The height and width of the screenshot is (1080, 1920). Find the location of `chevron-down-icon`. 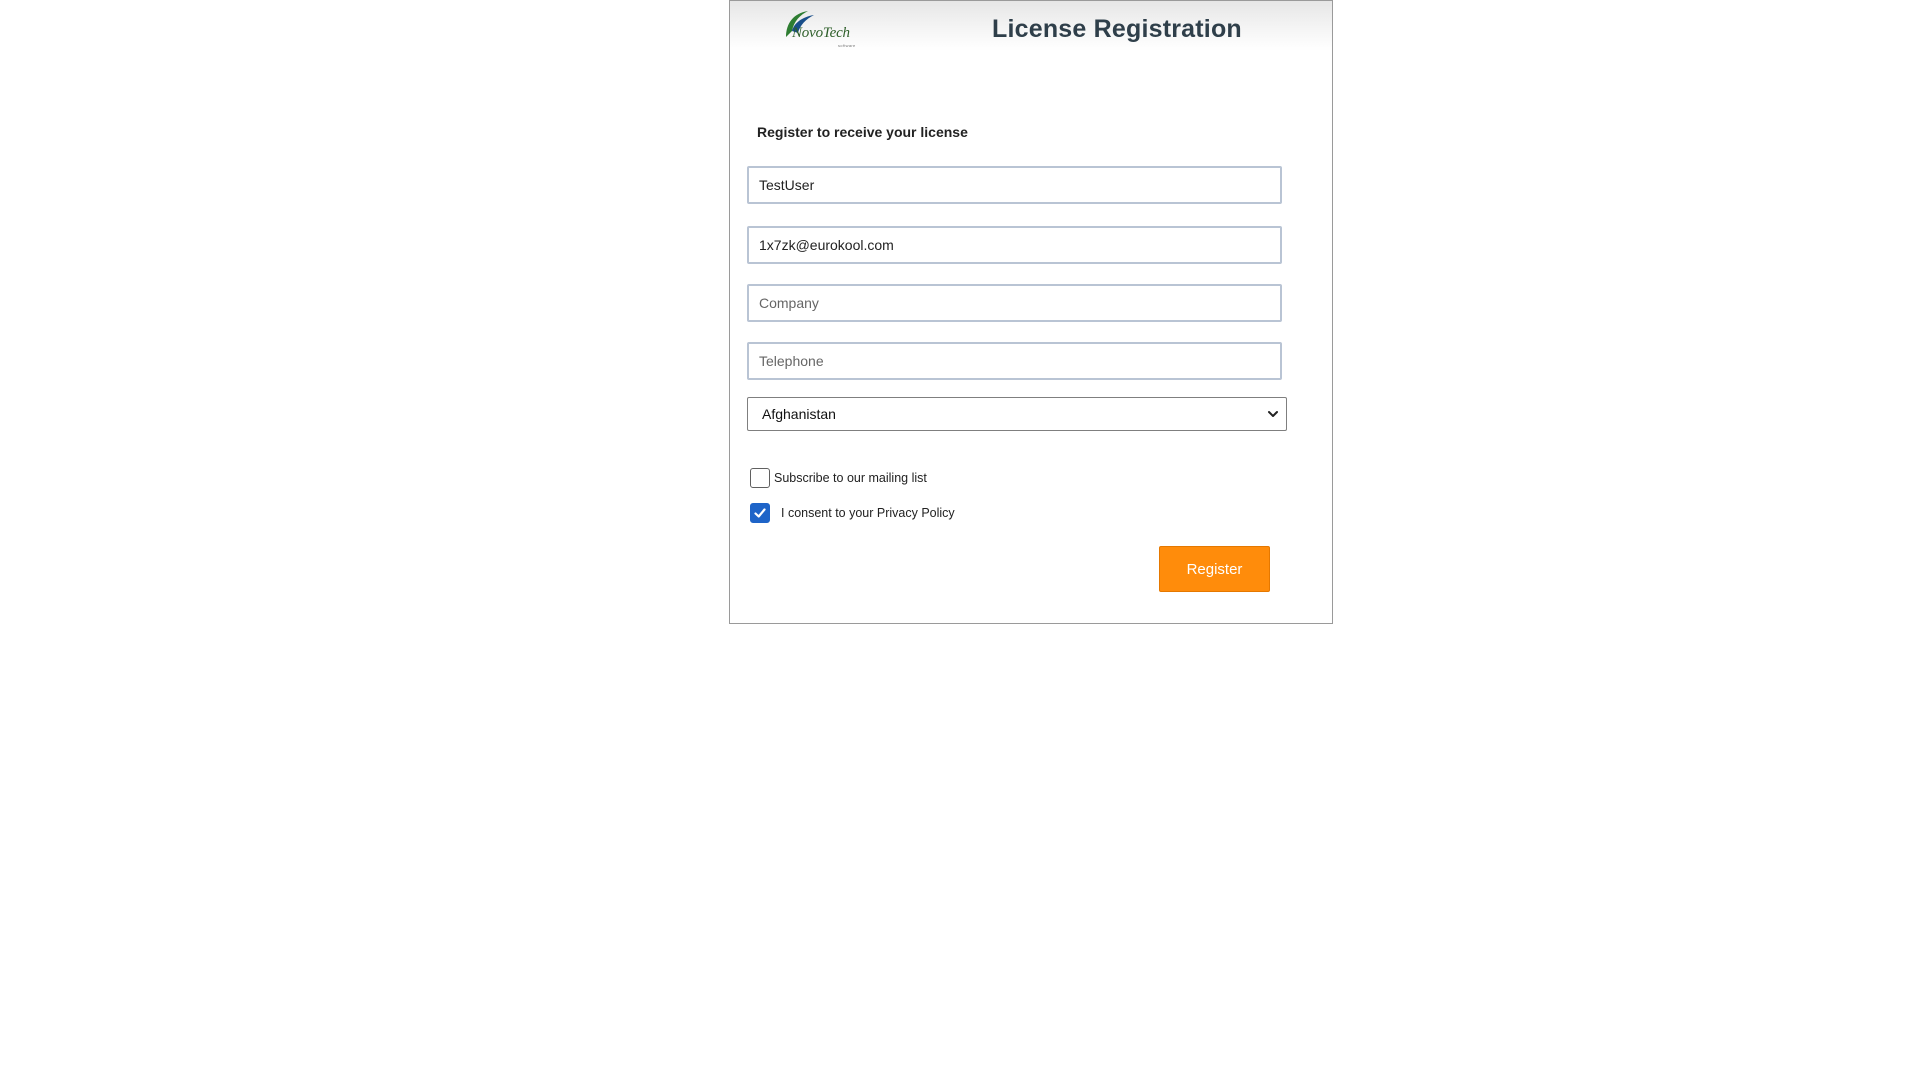

chevron-down-icon is located at coordinates (1273, 414).